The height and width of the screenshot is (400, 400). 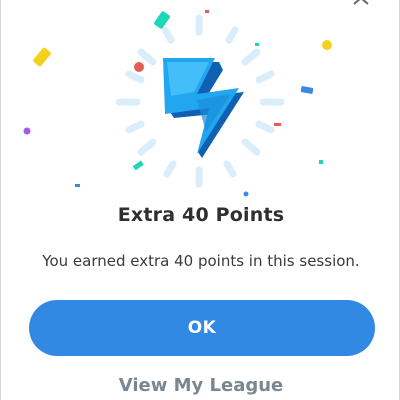 I want to click on ok-button: OK, so click(x=202, y=328).